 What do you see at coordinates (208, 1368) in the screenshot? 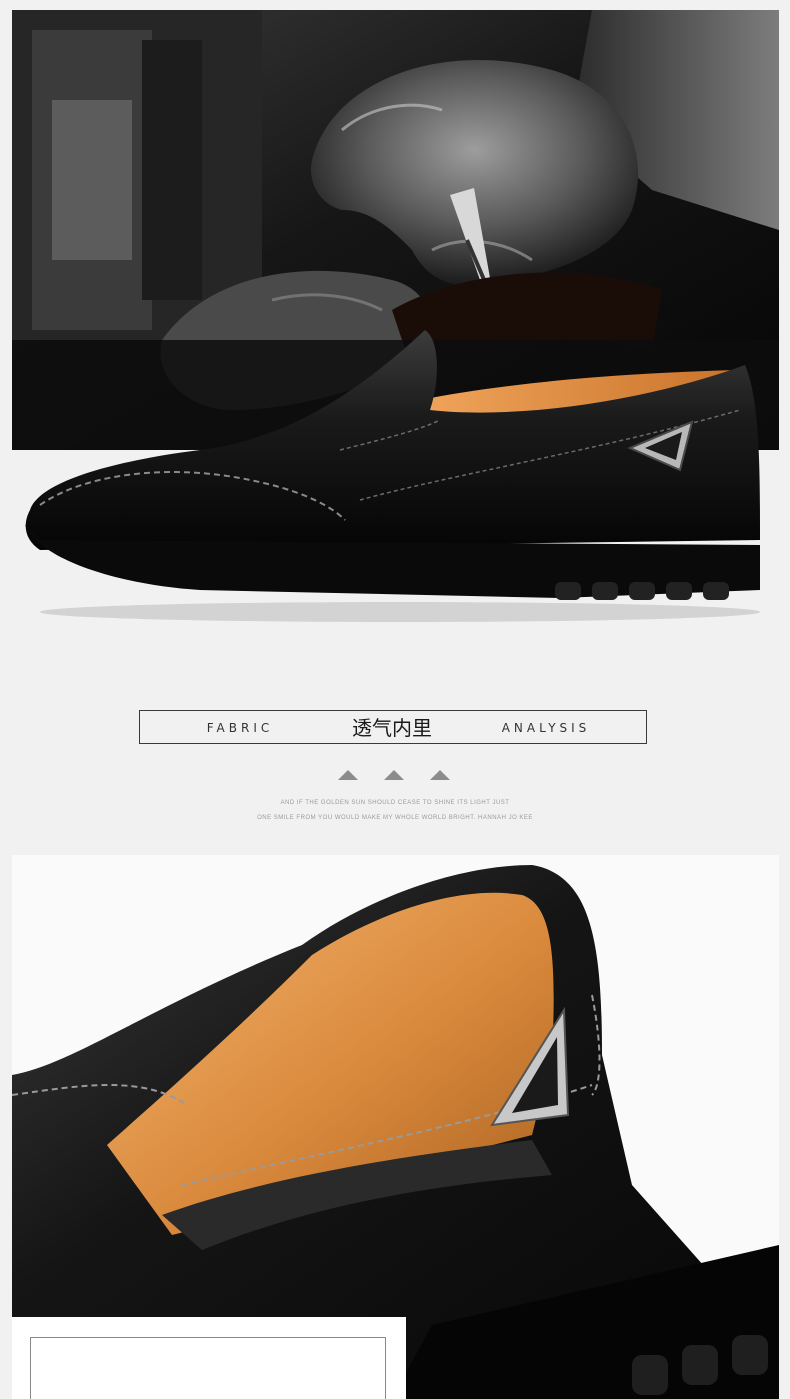
I see `caption-frame` at bounding box center [208, 1368].